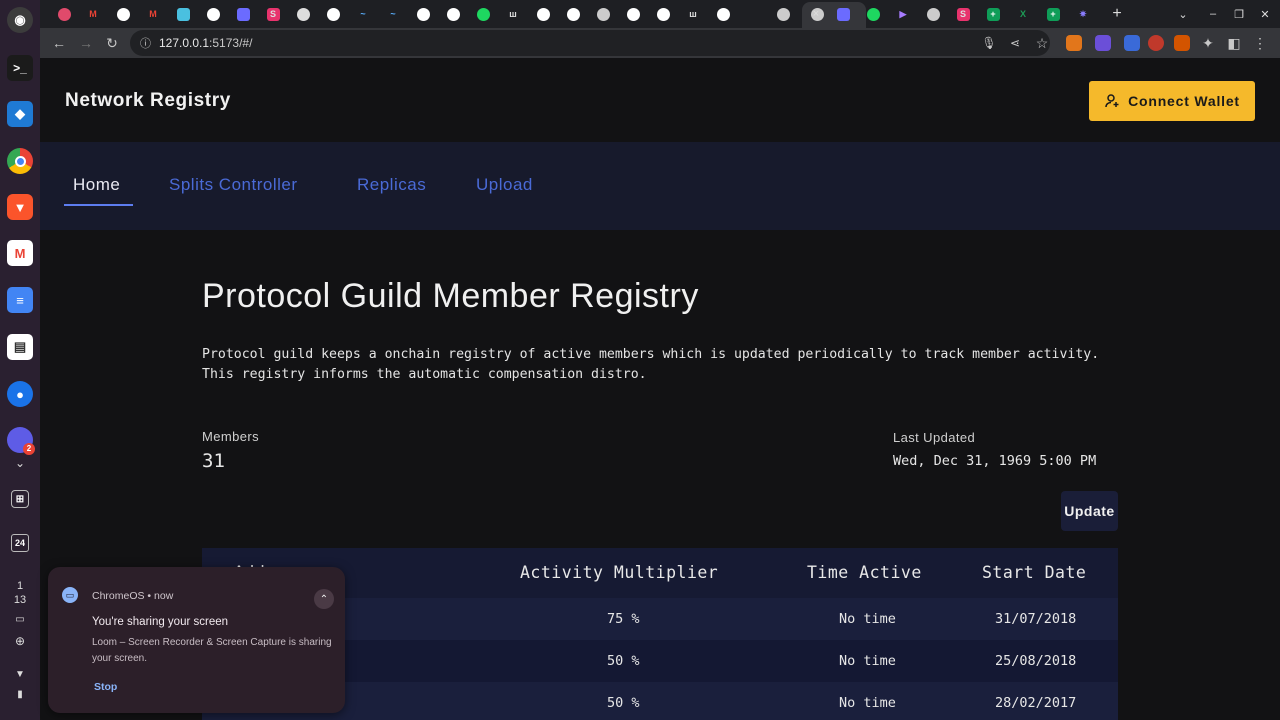 This screenshot has width=1280, height=720. I want to click on stop-sharing-button: Stop, so click(105, 687).